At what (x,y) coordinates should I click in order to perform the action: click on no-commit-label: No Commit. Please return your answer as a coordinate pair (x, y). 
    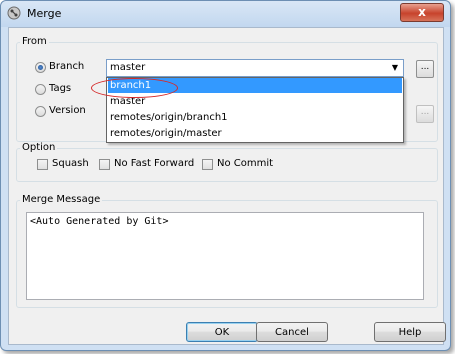
    Looking at the image, I should click on (245, 163).